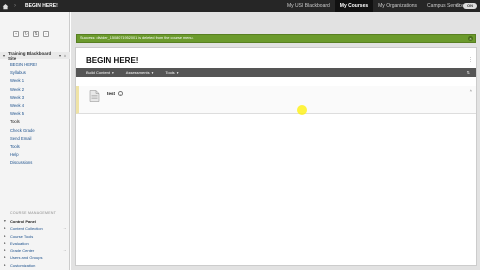 This screenshot has width=480, height=270. I want to click on control-panel-course-tools: ▸ Course Tools, so click(35, 236).